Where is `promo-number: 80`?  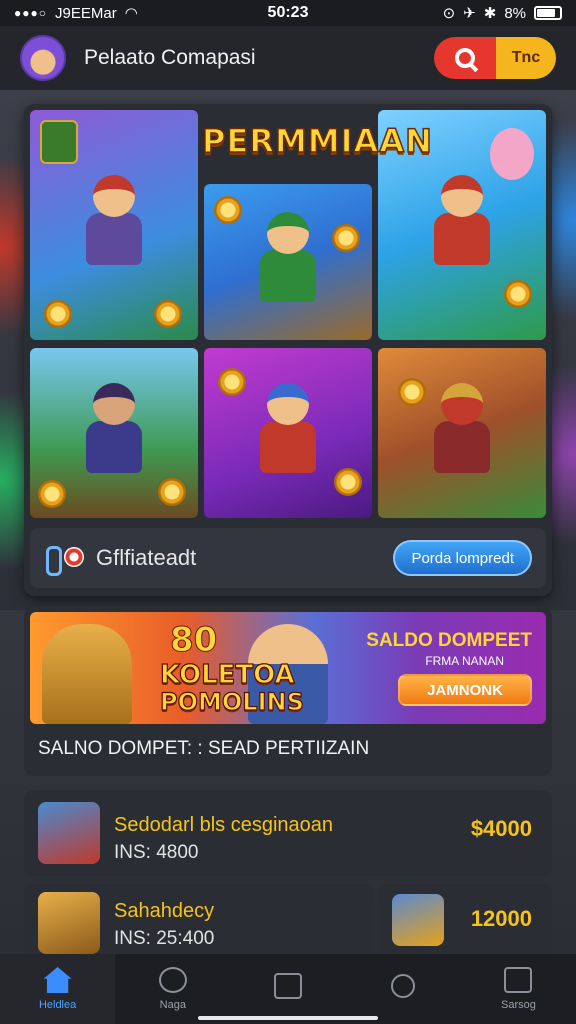
promo-number: 80 is located at coordinates (193, 640).